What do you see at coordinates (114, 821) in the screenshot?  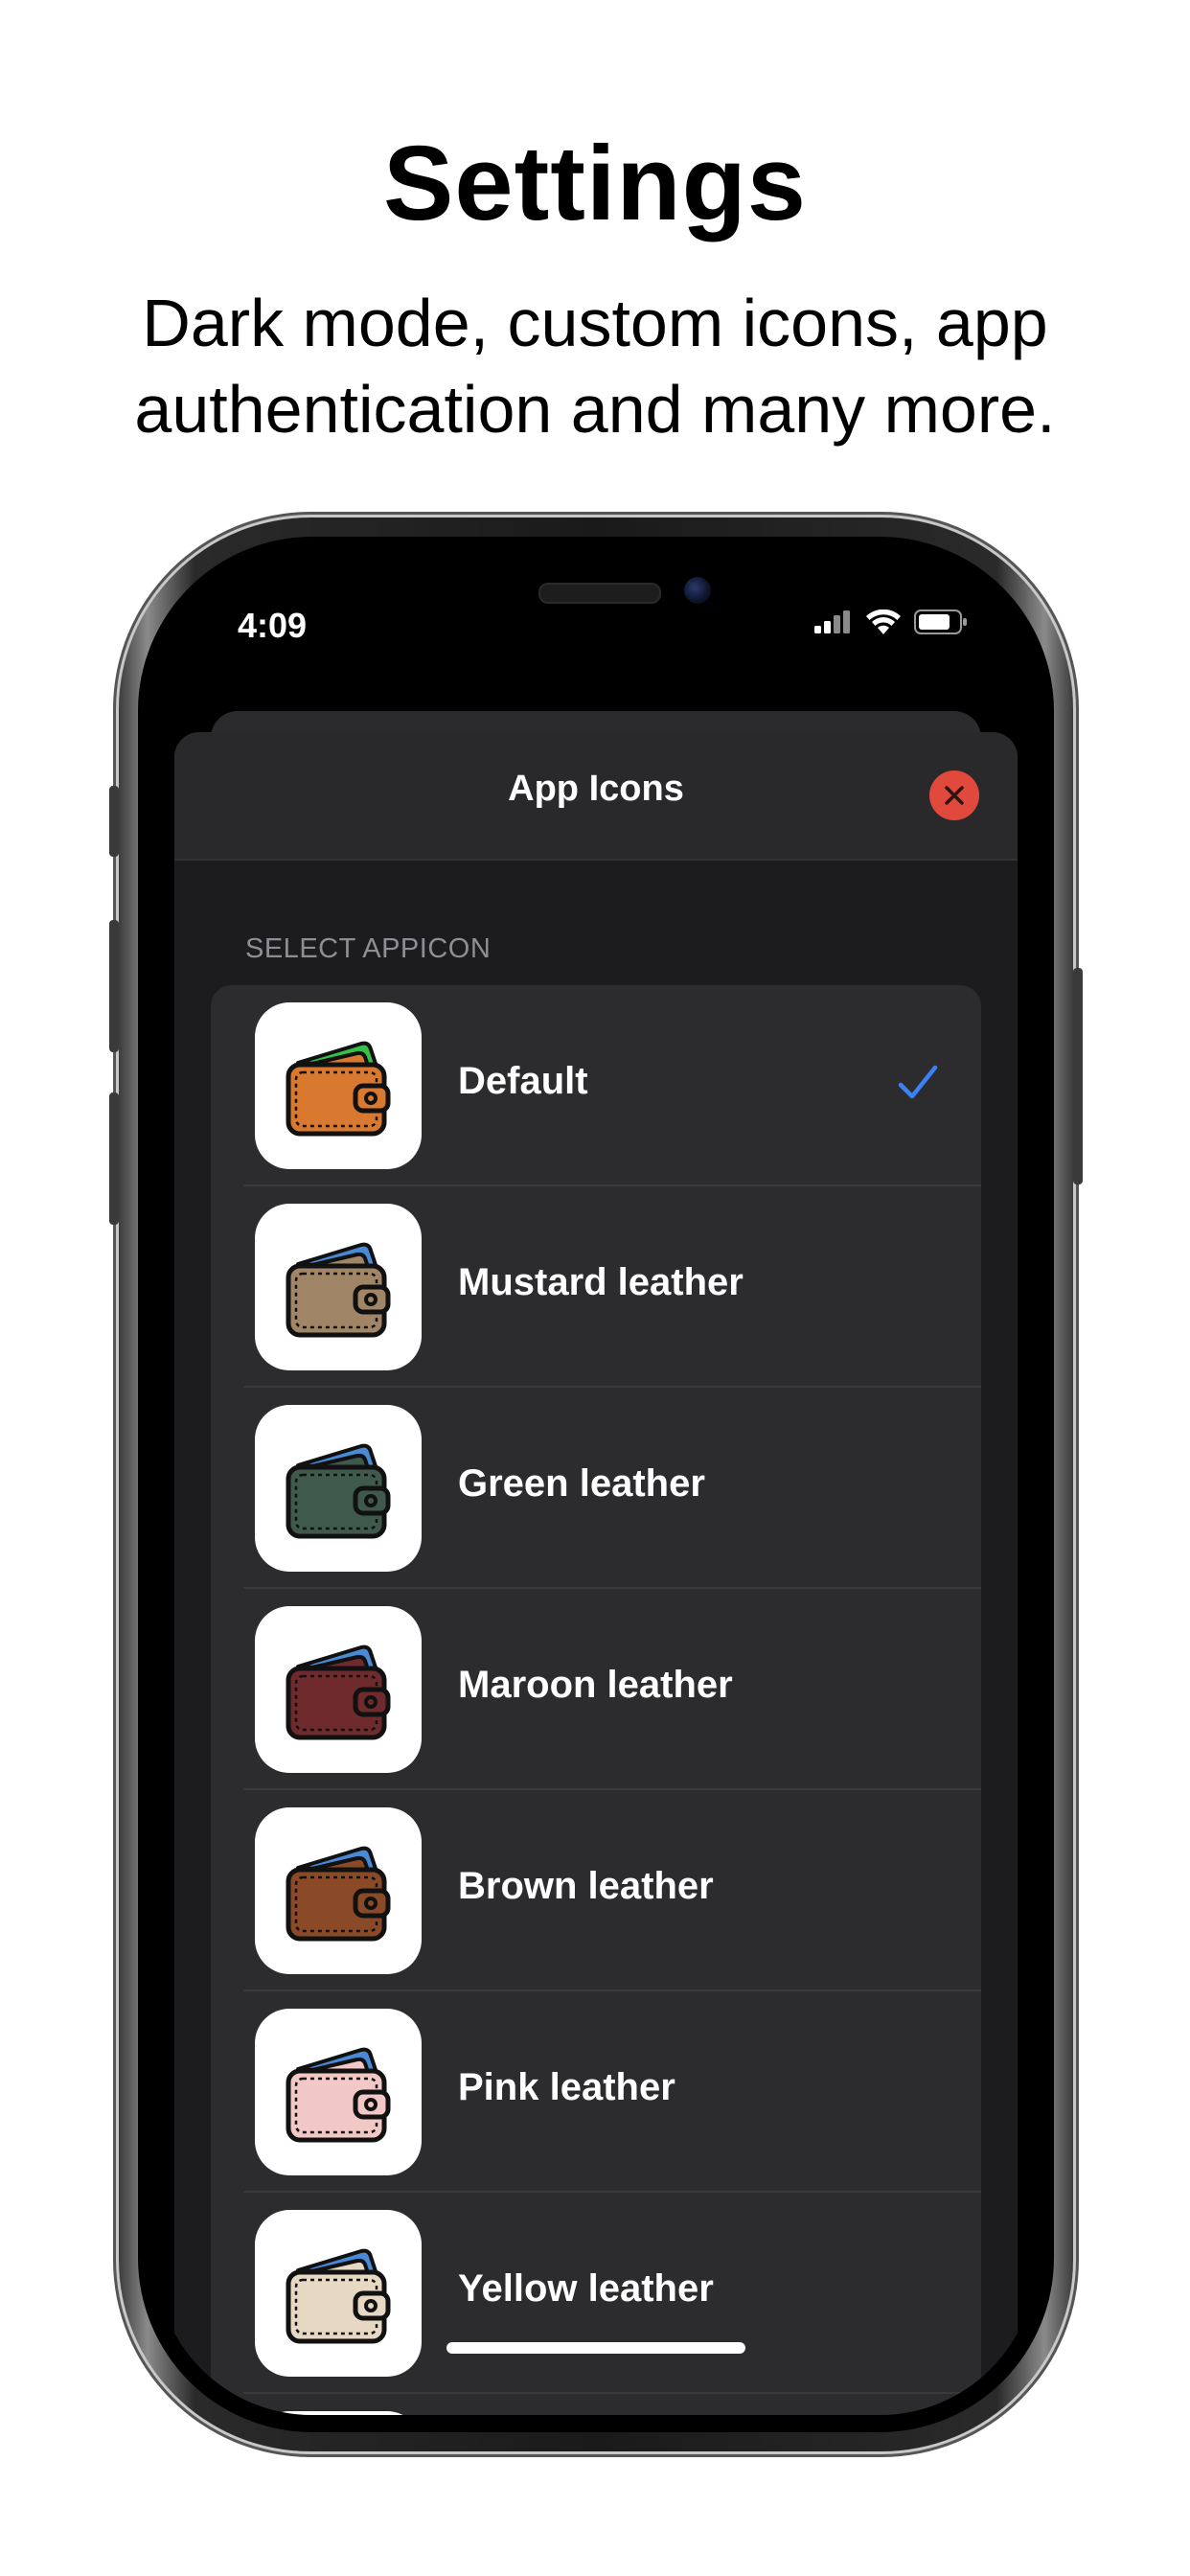 I see `mute-switch` at bounding box center [114, 821].